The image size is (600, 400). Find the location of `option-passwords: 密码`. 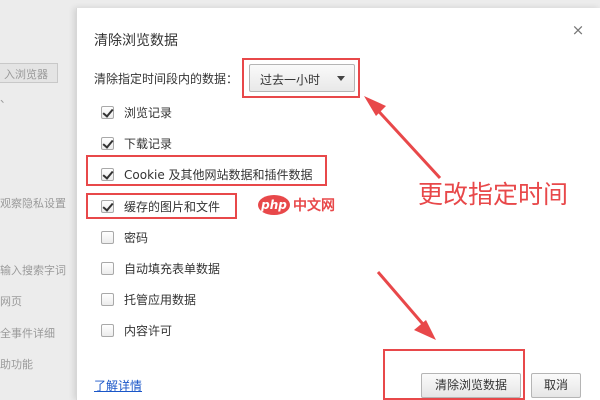

option-passwords: 密码 is located at coordinates (124, 237).